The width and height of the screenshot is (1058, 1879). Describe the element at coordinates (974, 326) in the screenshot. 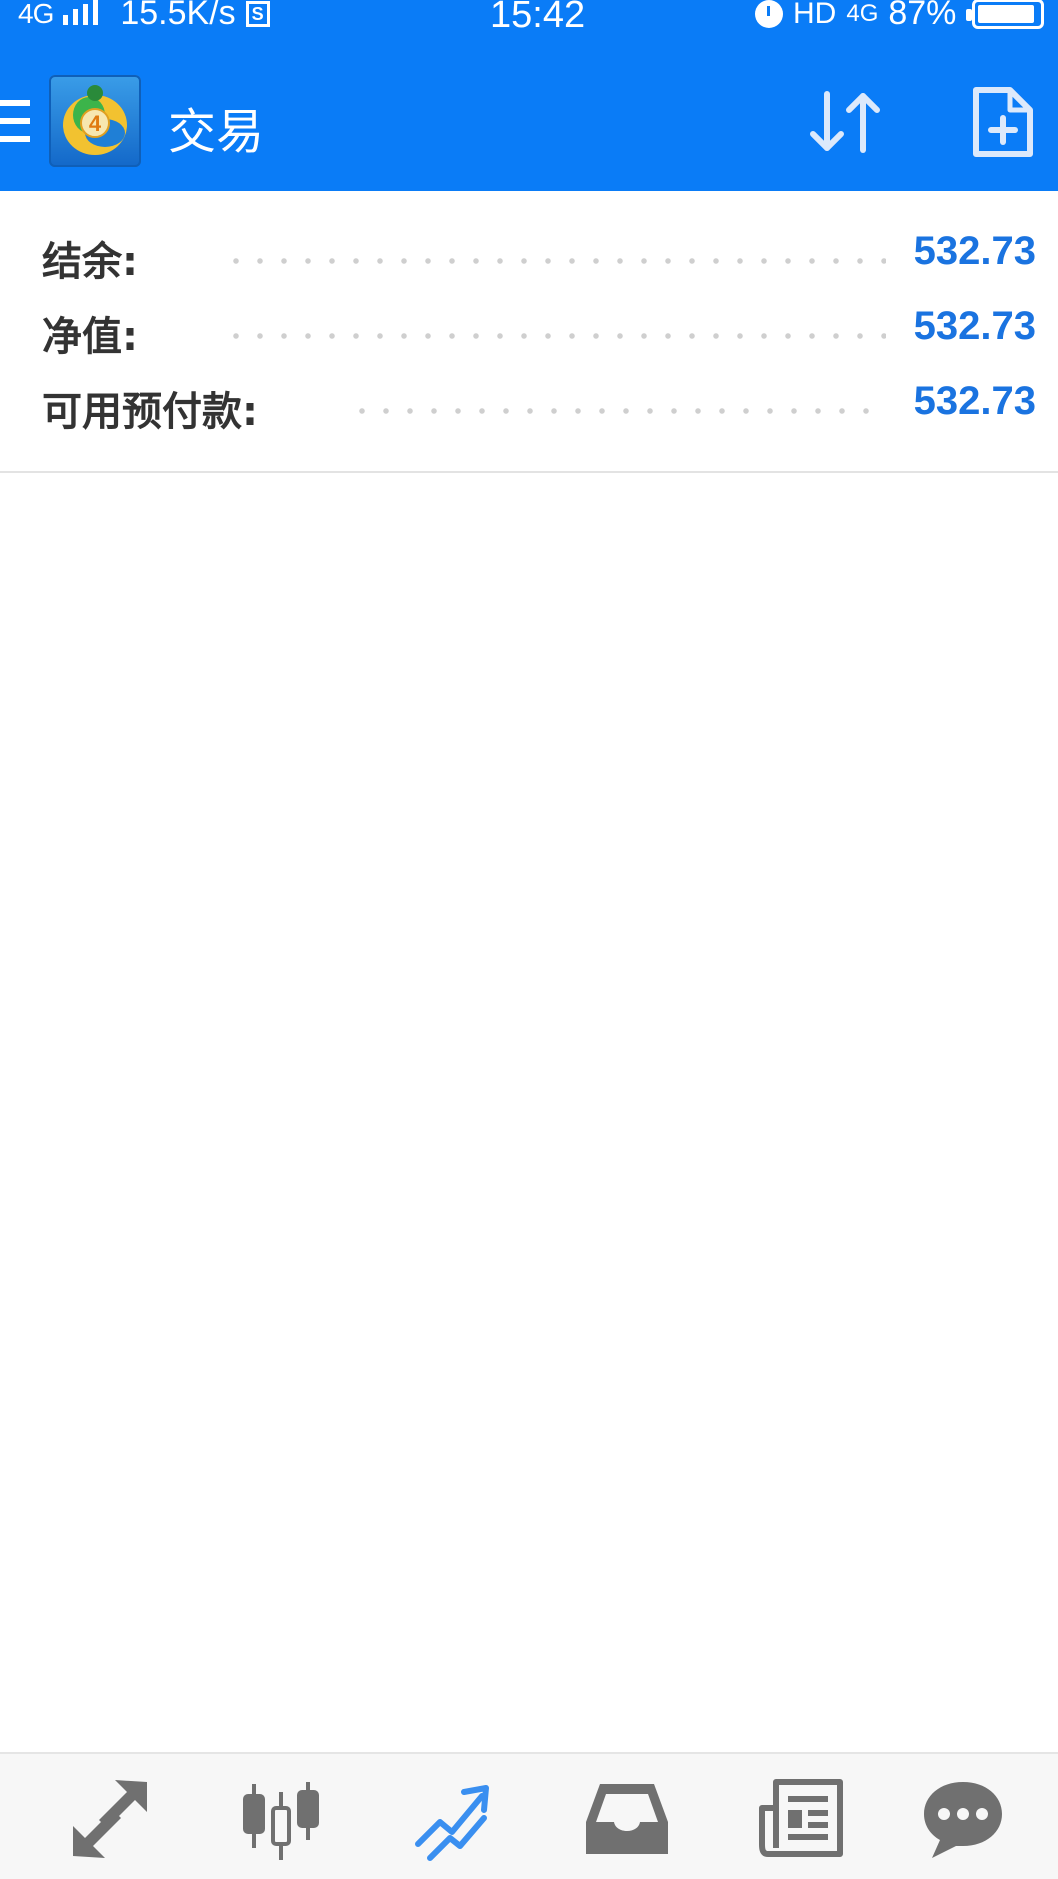

I see `equity-value: 532.73` at that location.